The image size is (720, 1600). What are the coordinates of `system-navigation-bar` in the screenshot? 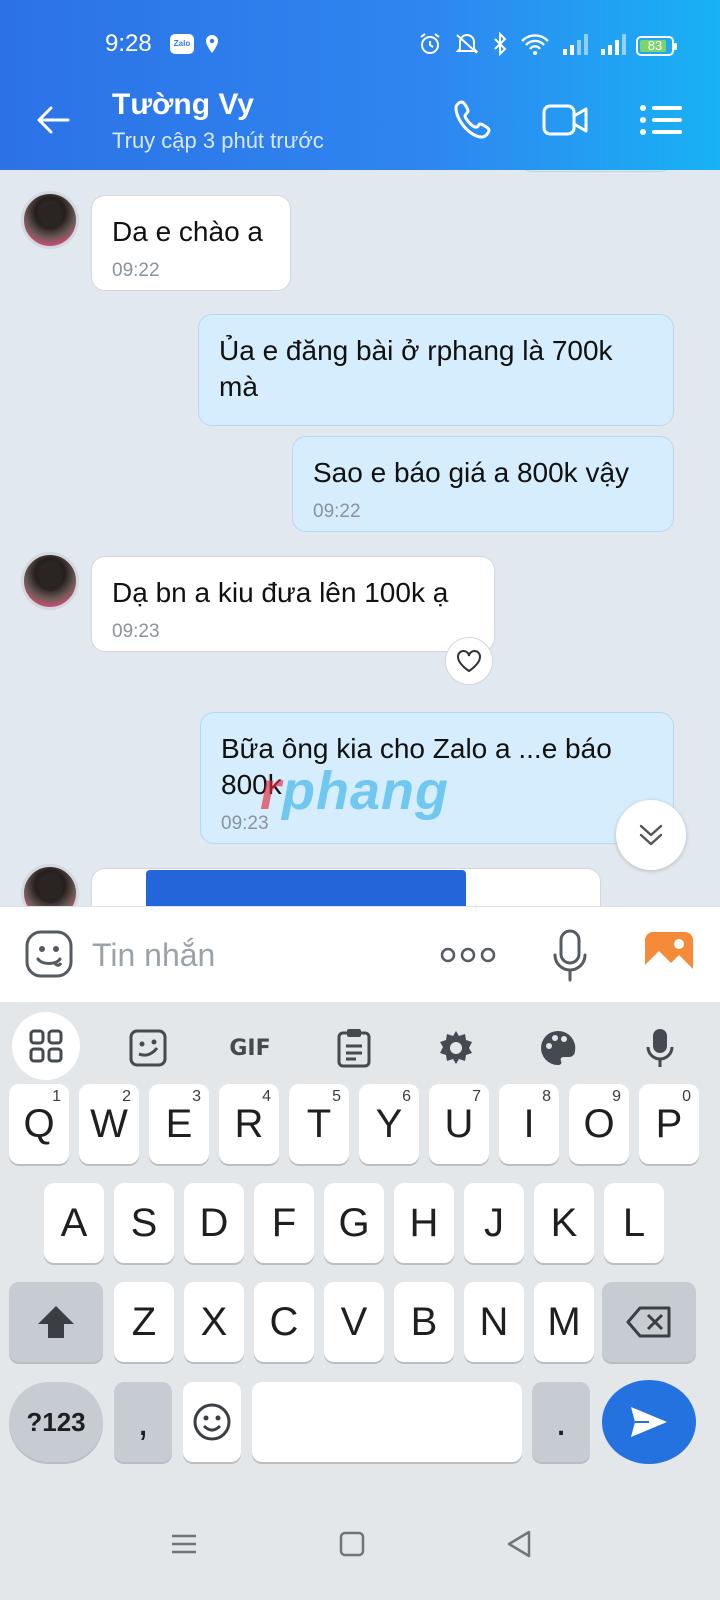 It's located at (360, 1544).